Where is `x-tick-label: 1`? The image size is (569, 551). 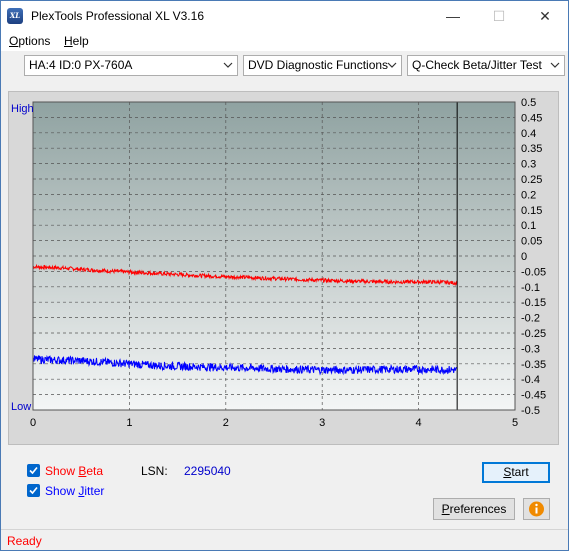
x-tick-label: 1 is located at coordinates (129, 423).